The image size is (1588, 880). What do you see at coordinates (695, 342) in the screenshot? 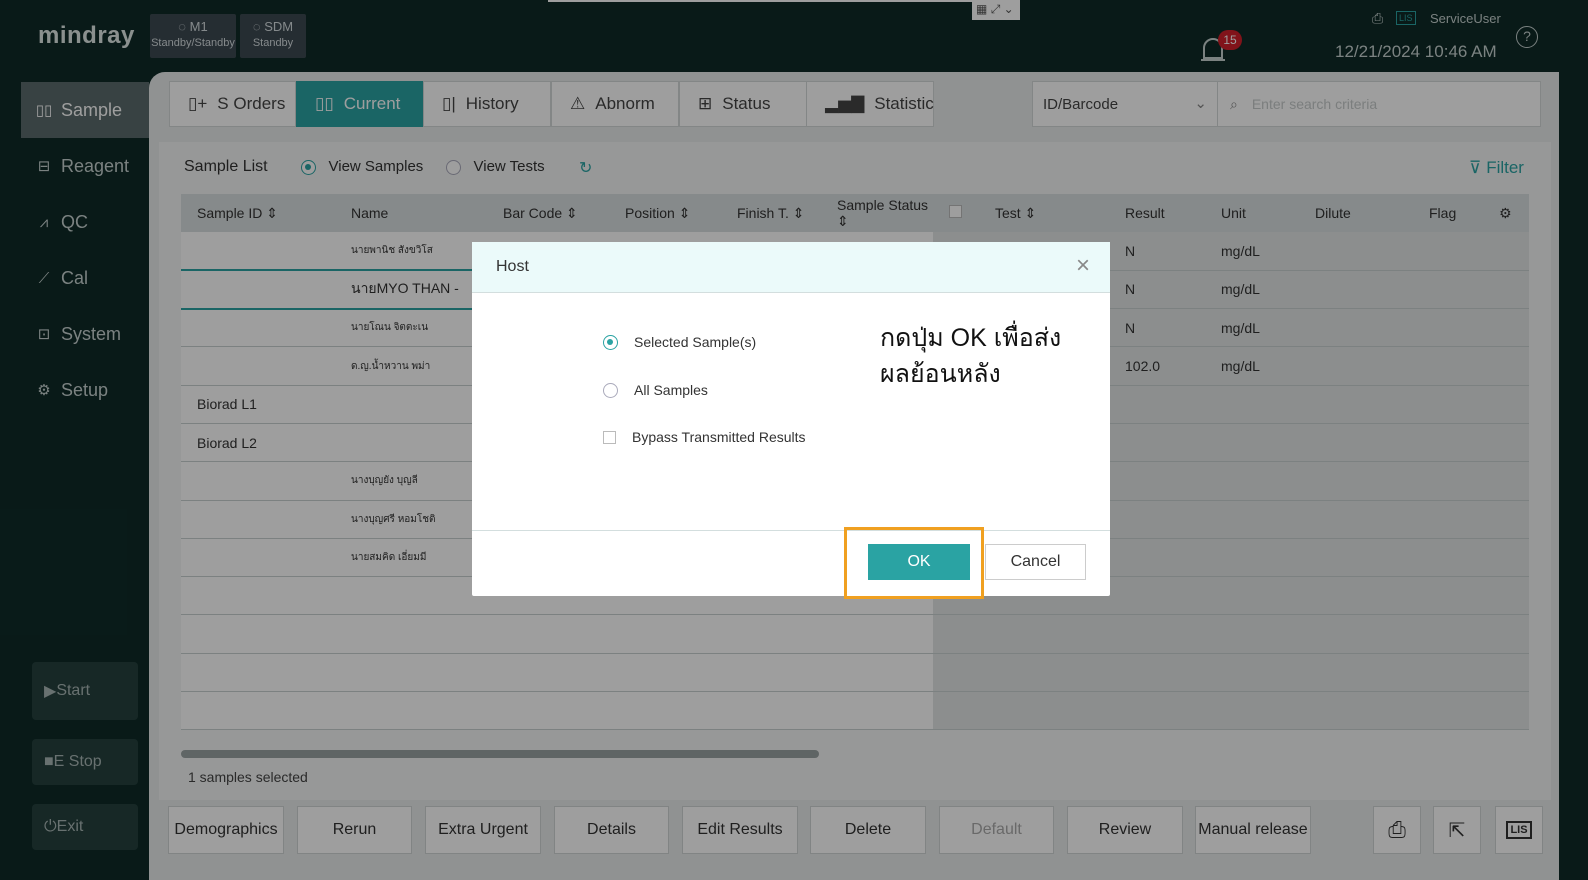
I see `option-label: Selected Sample(s)` at bounding box center [695, 342].